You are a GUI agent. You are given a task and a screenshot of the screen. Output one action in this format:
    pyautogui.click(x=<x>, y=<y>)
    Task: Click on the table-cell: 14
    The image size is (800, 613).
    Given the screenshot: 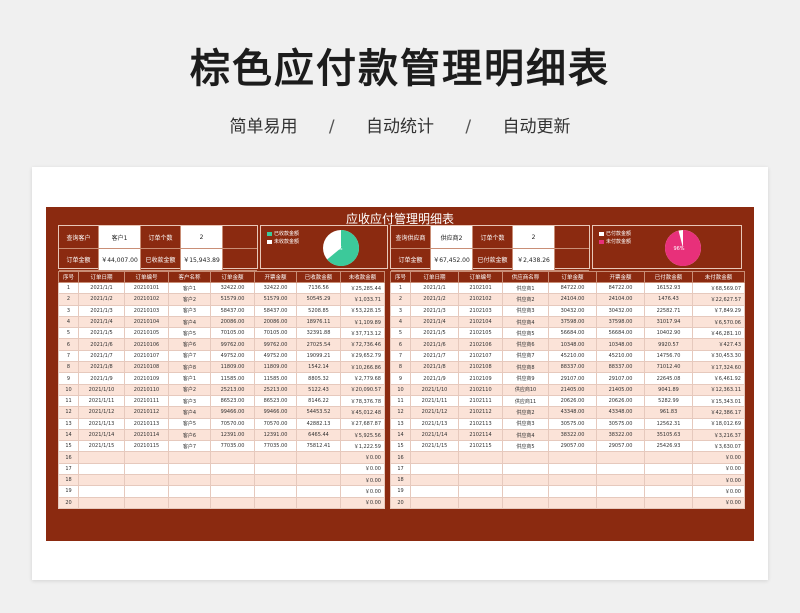 What is the action you would take?
    pyautogui.click(x=400, y=435)
    